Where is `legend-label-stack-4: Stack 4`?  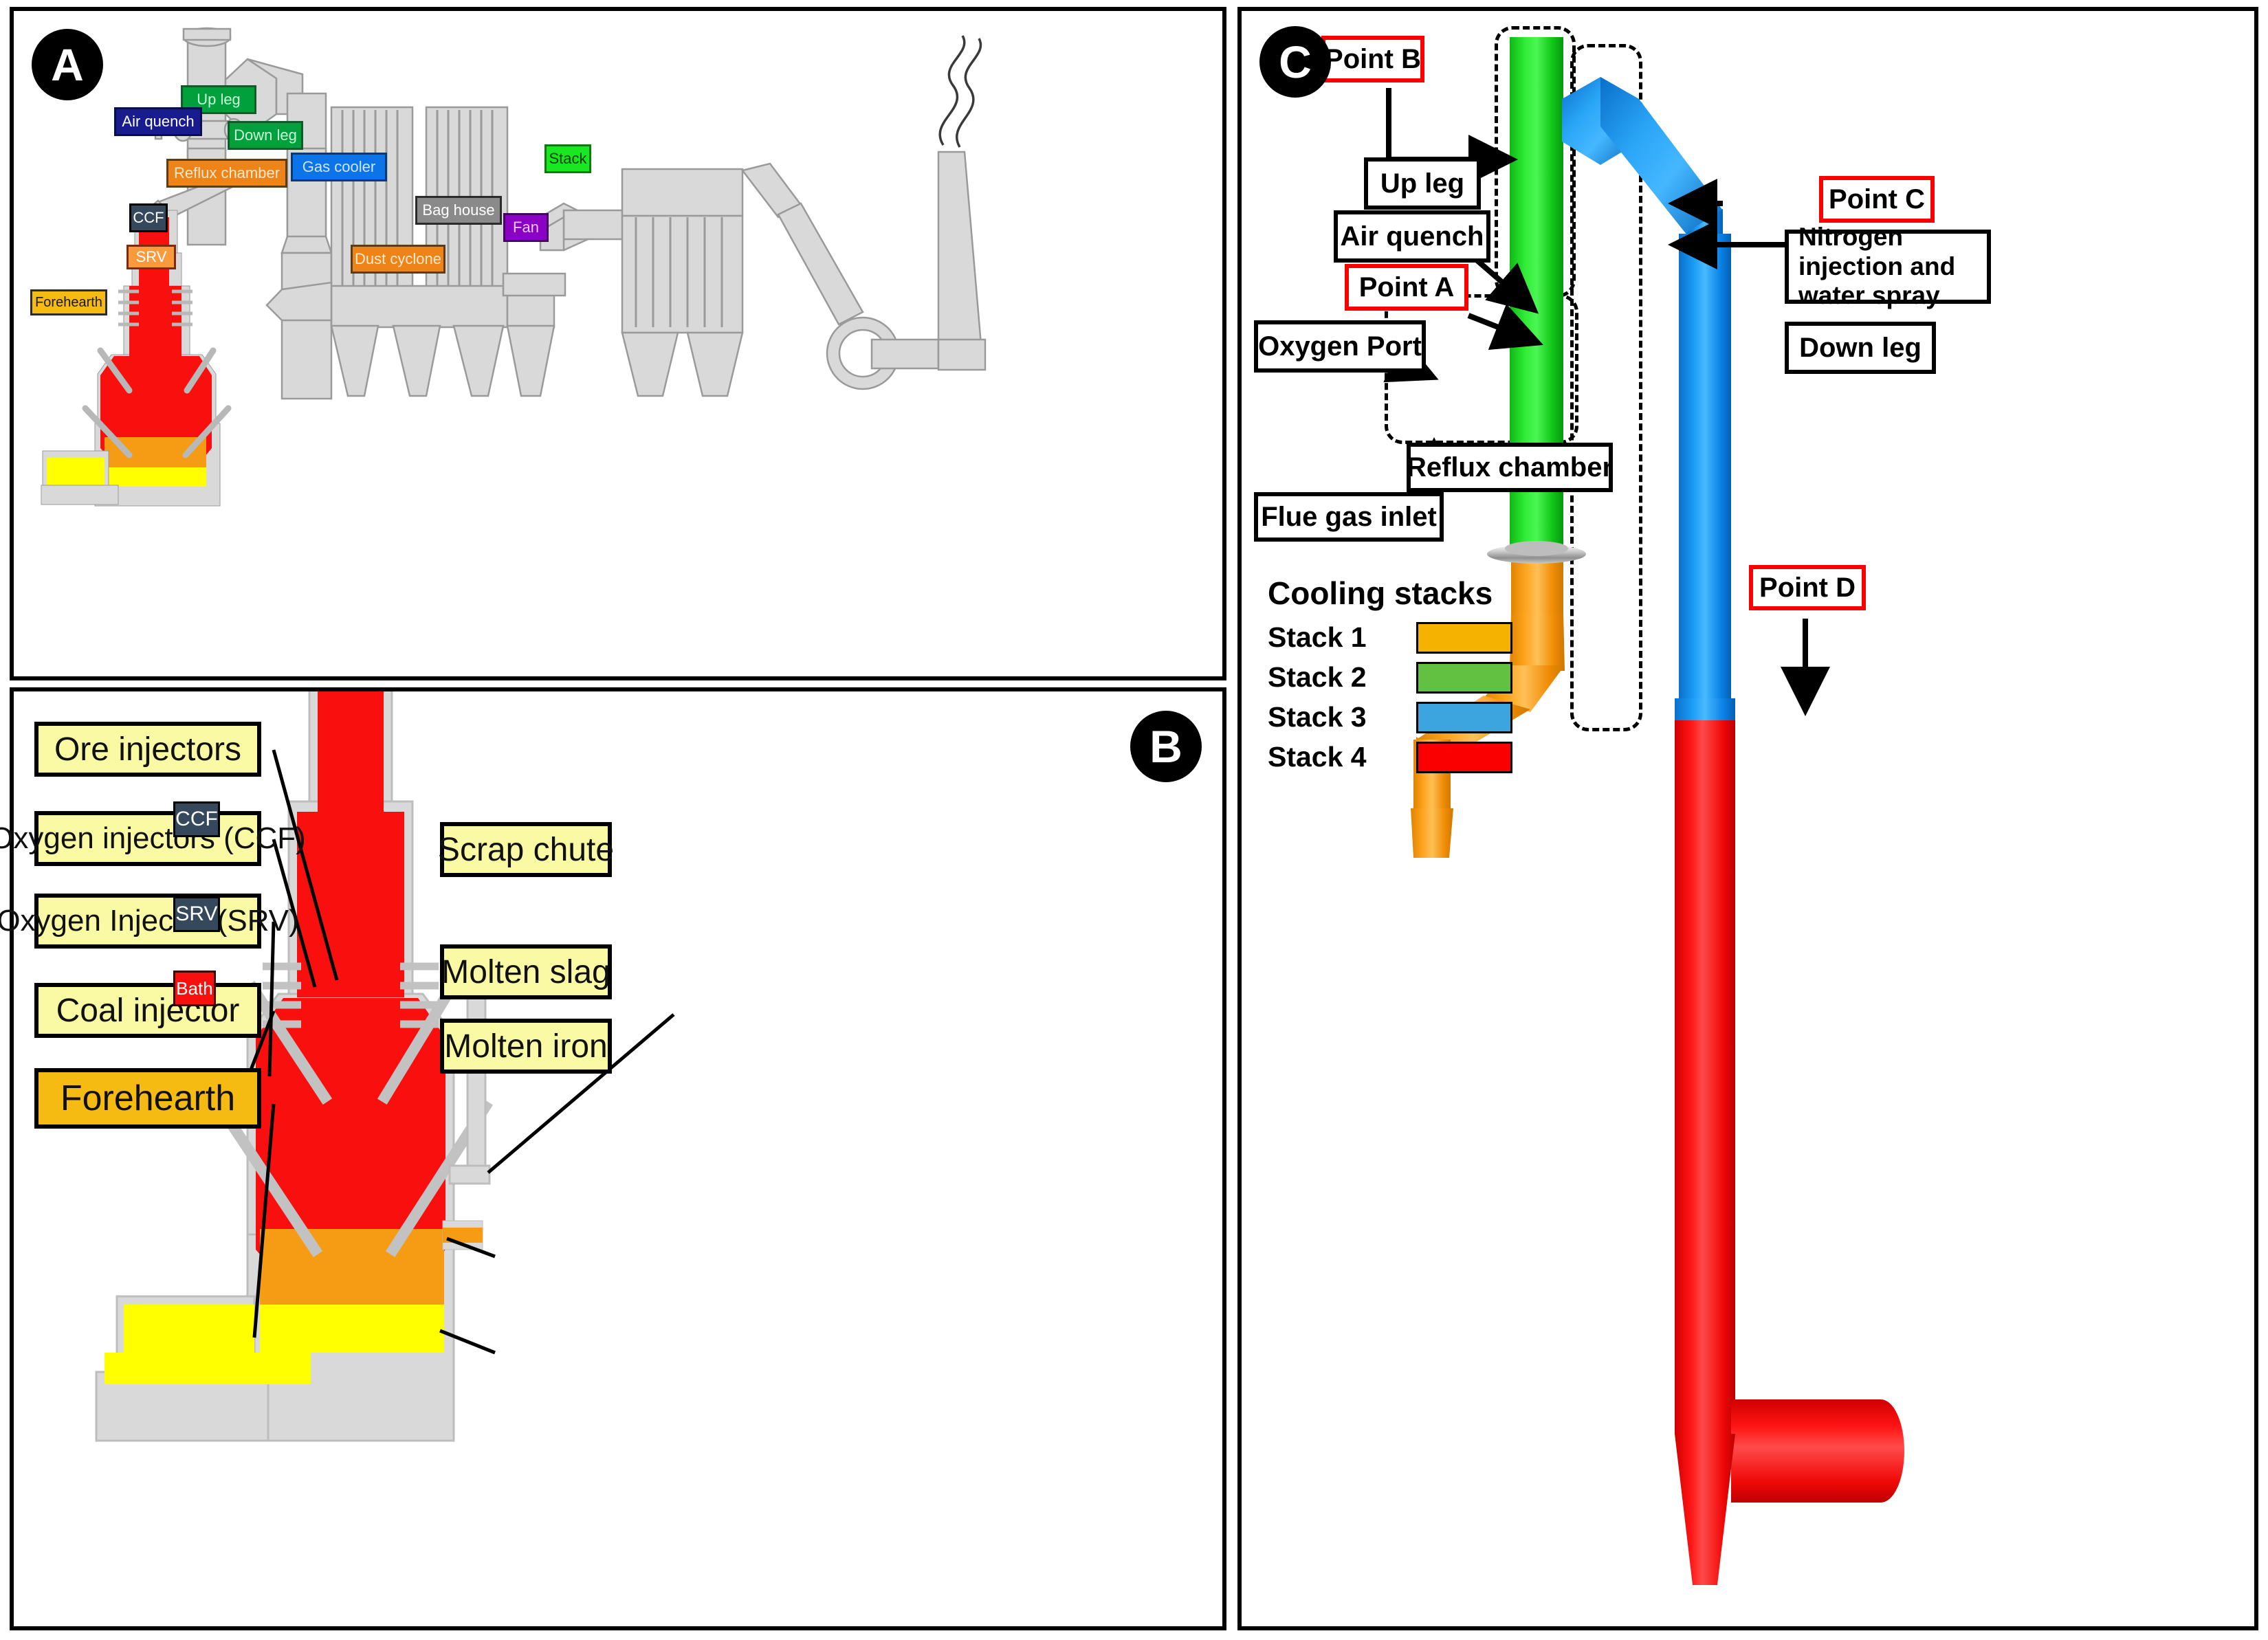 legend-label-stack-4: Stack 4 is located at coordinates (1317, 757).